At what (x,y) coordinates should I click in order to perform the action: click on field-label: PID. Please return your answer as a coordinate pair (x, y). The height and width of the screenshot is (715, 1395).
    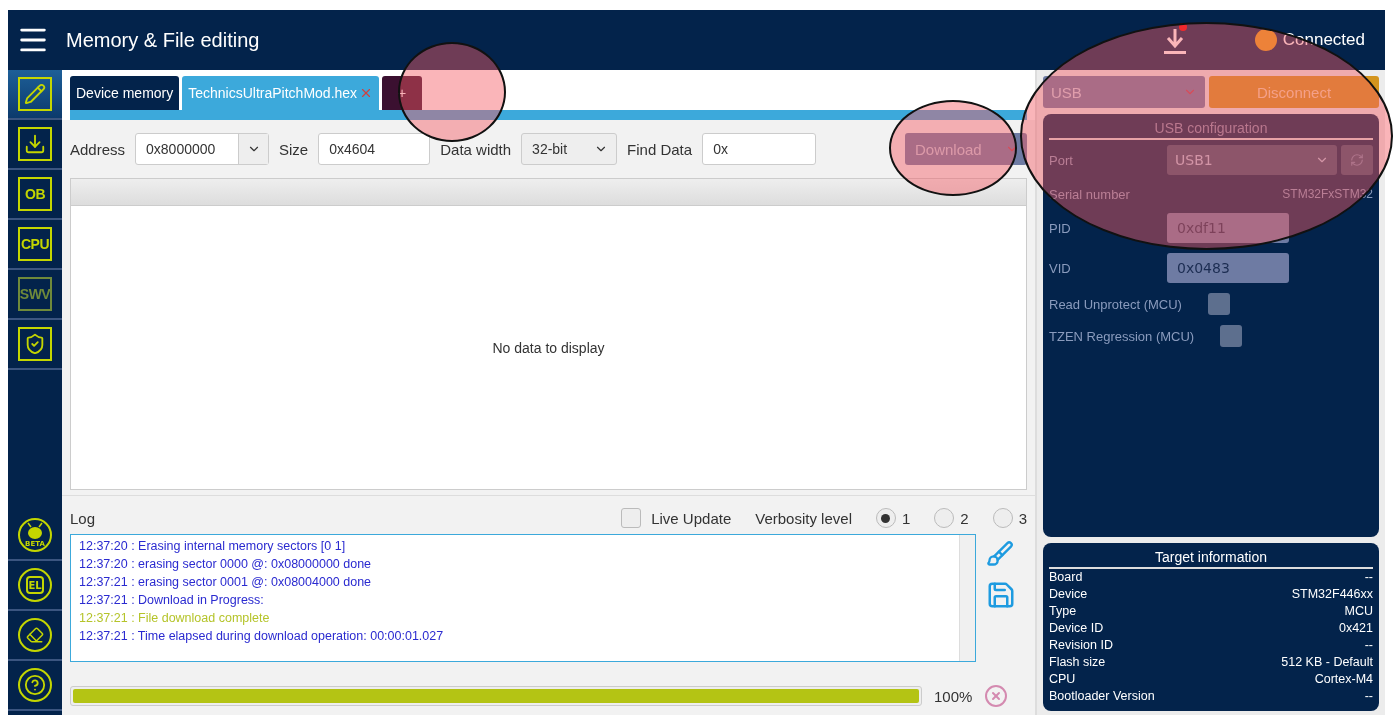
    Looking at the image, I should click on (1060, 228).